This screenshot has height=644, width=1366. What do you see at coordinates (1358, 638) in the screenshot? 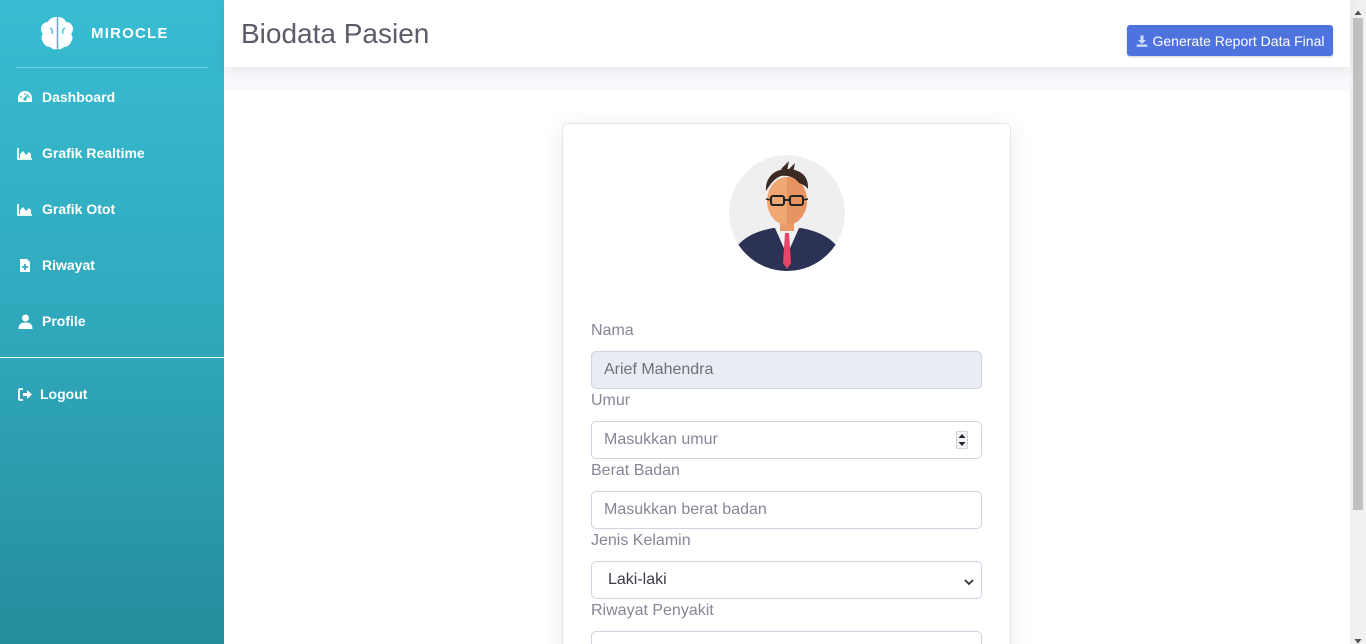
I see `scroll-down-icon` at bounding box center [1358, 638].